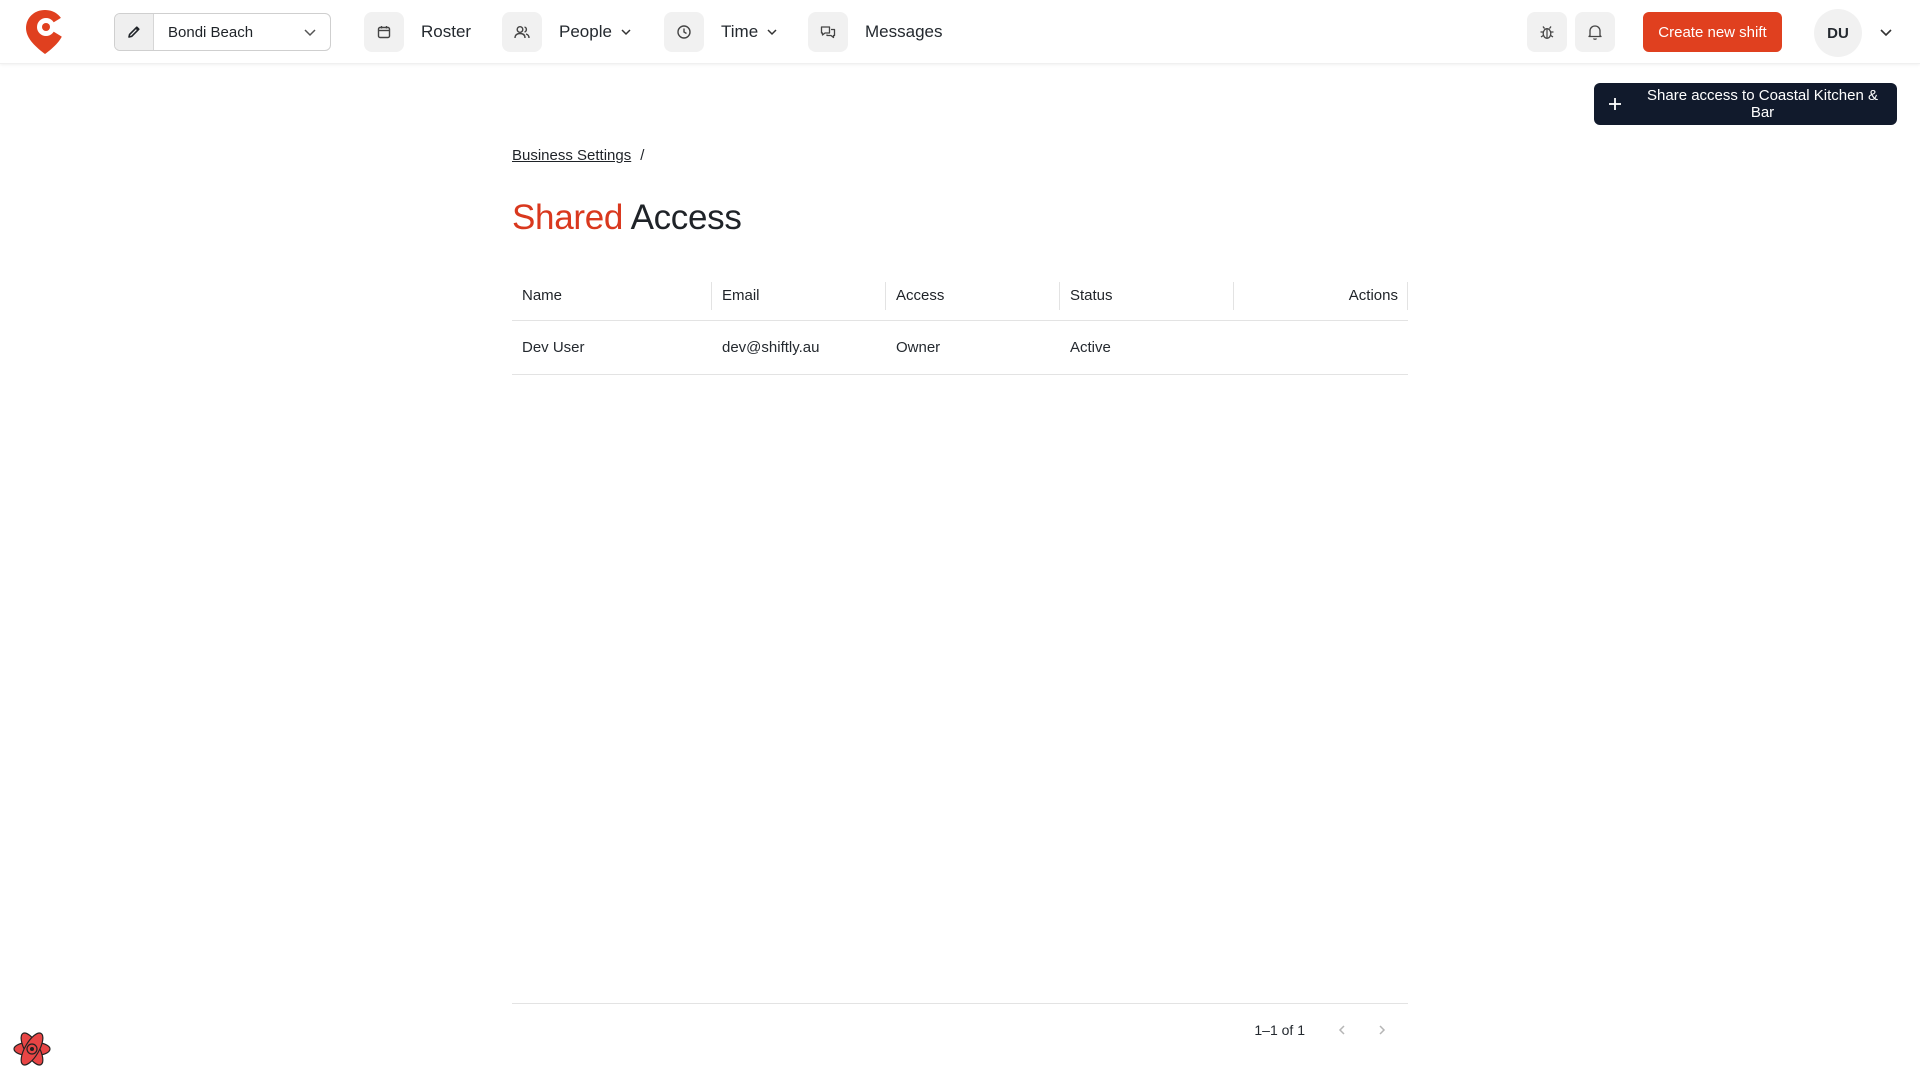 The width and height of the screenshot is (1920, 1080). What do you see at coordinates (904, 31) in the screenshot?
I see `nav-messages-label: Messages` at bounding box center [904, 31].